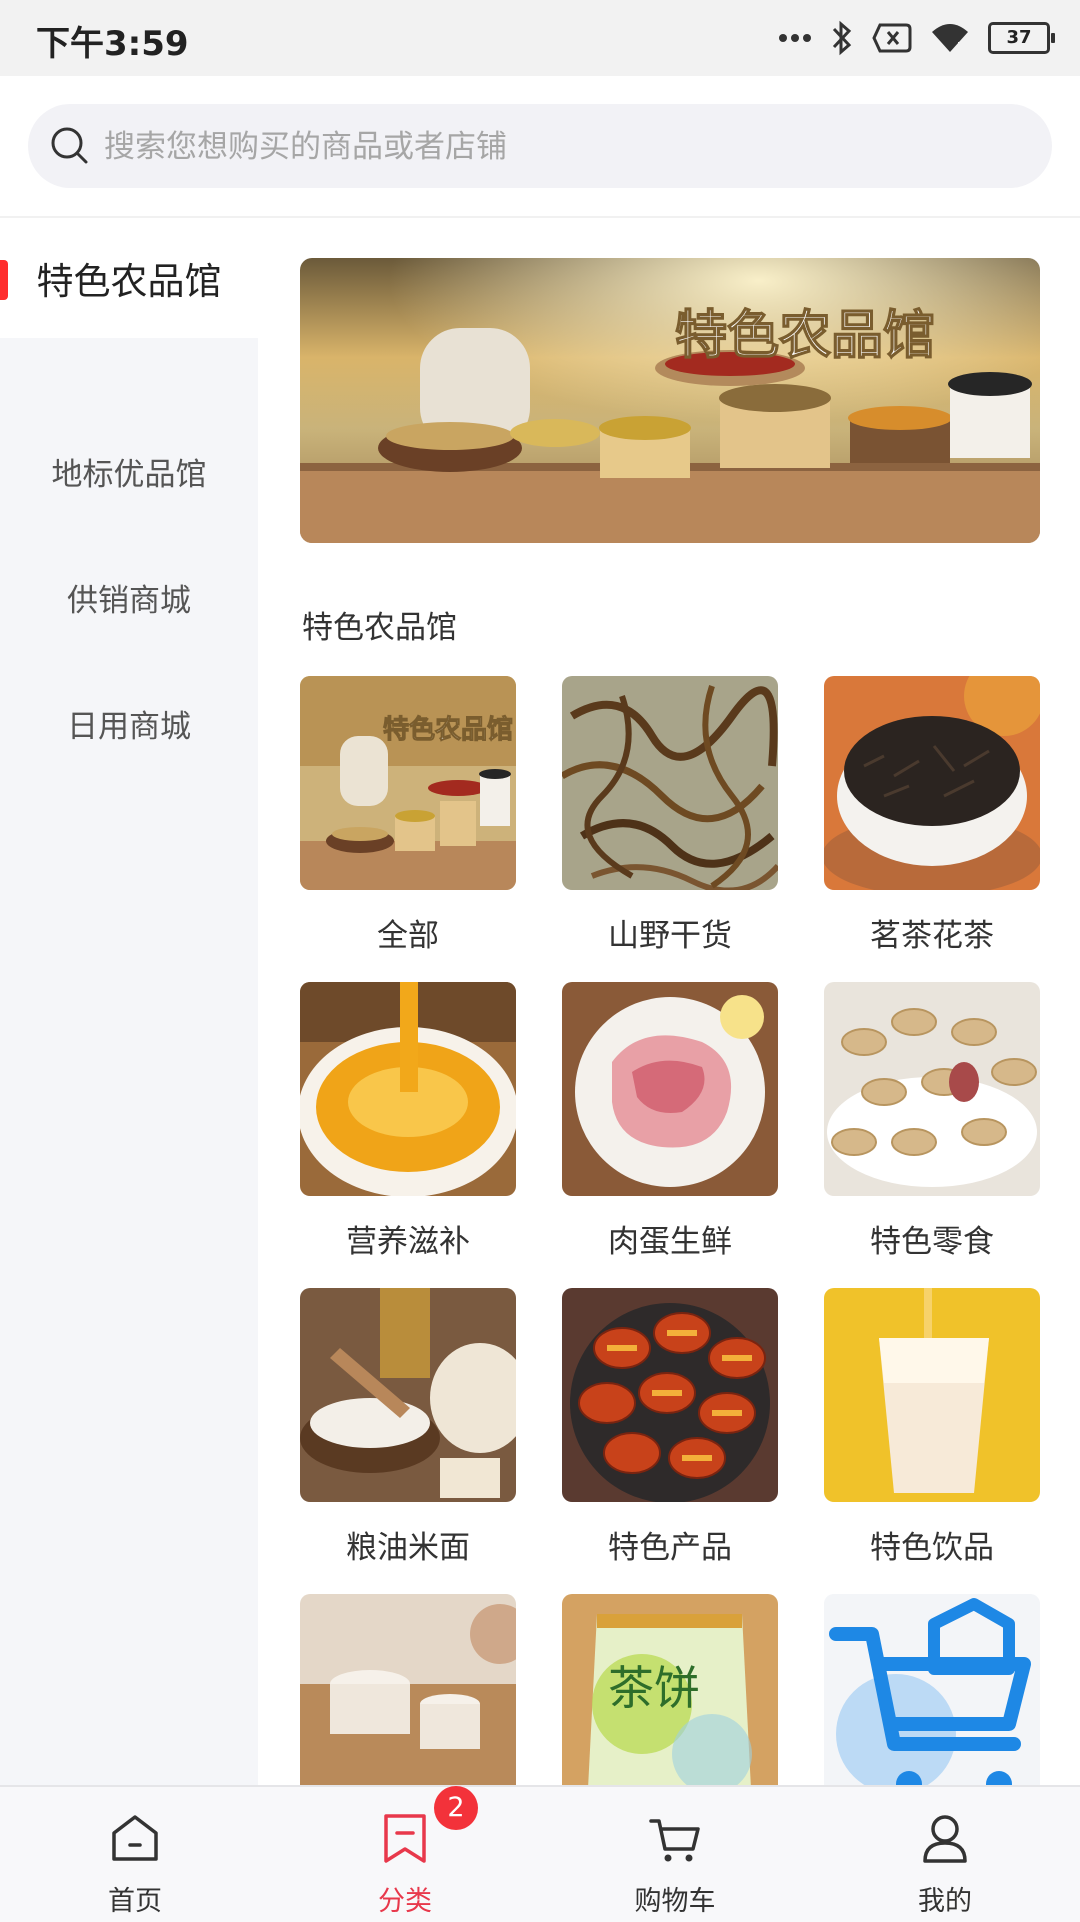  I want to click on category-item-nutrition: 营养滋补, so click(408, 1121).